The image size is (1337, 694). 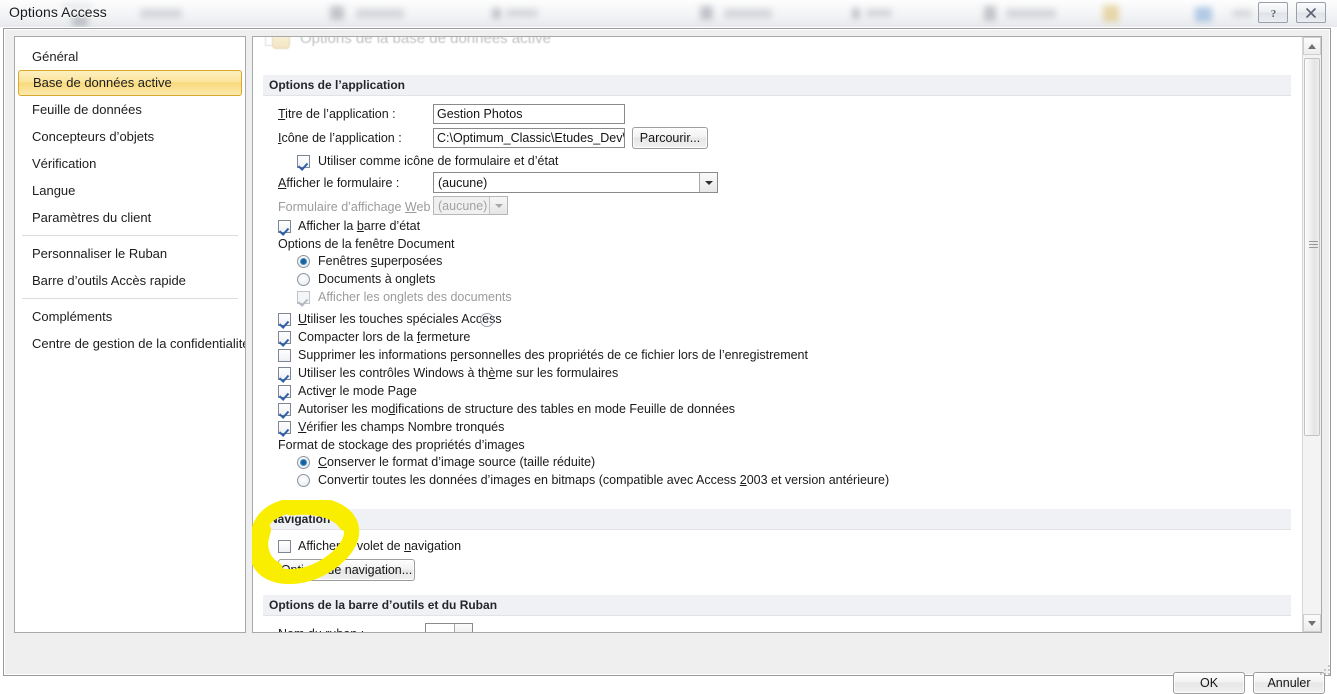 I want to click on sidebar-item-label: Compléments, so click(x=72, y=316).